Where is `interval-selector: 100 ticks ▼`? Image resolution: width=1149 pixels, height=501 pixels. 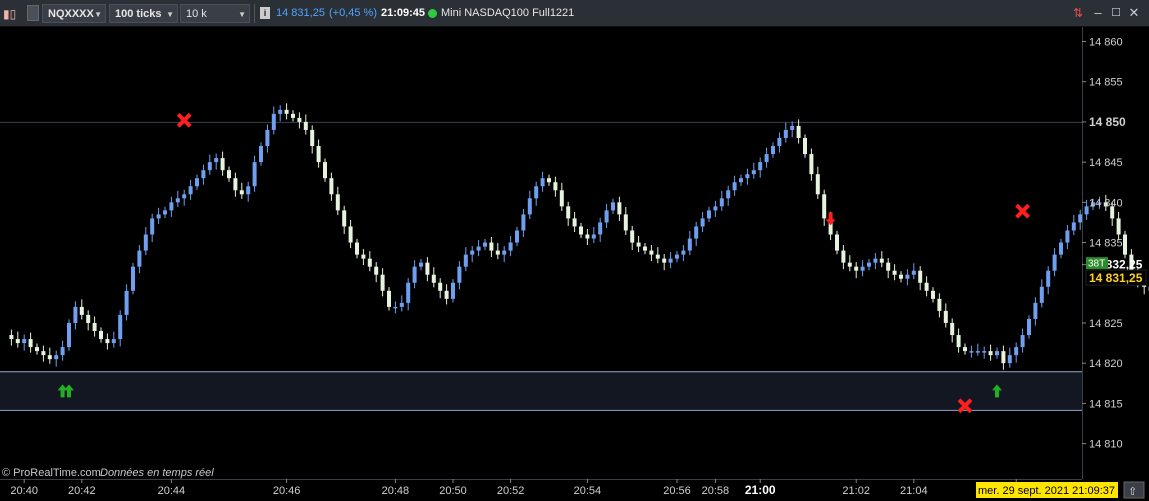
interval-selector: 100 ticks ▼ is located at coordinates (143, 13).